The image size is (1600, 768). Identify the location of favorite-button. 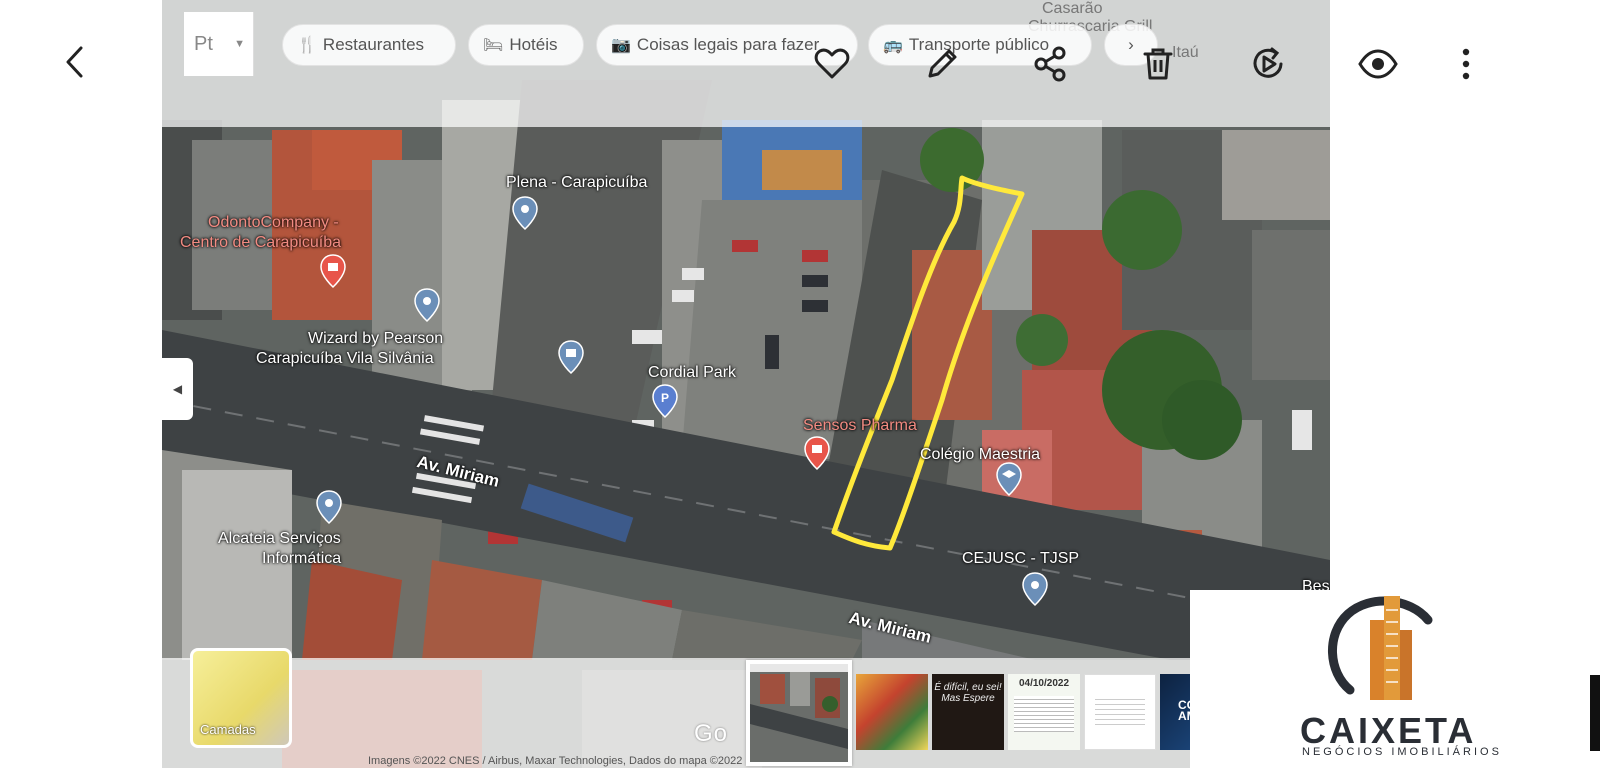
(832, 64).